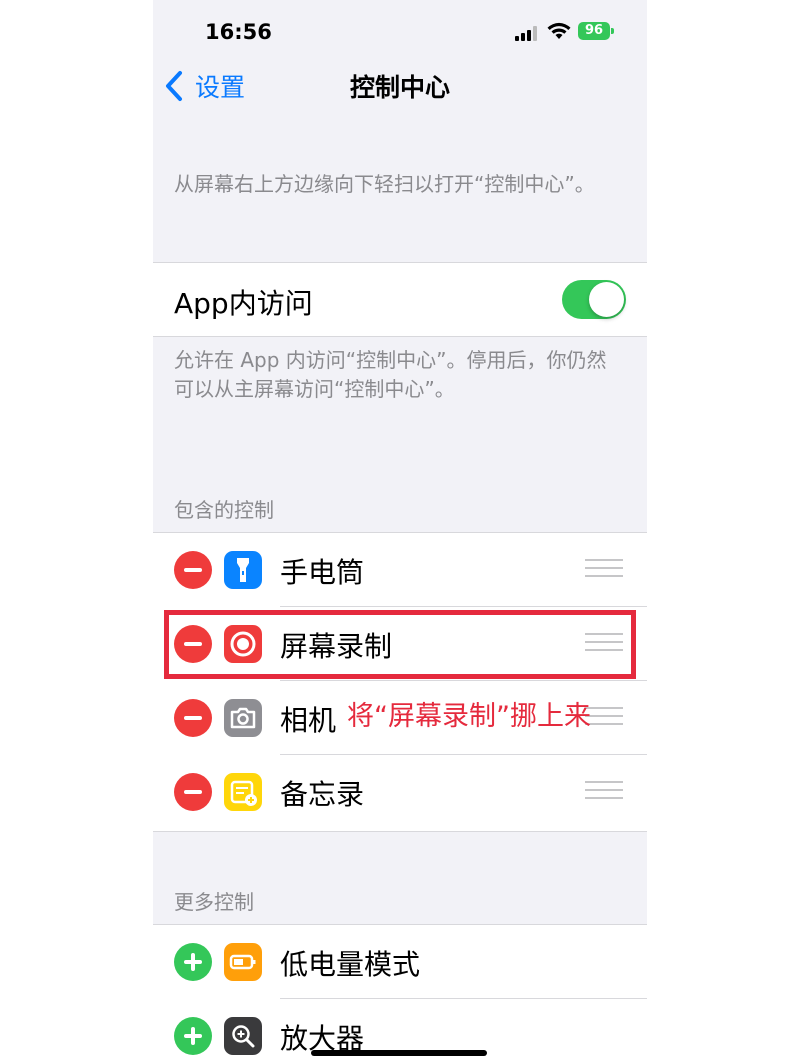 This screenshot has width=800, height=1057. I want to click on camera-icon, so click(243, 718).